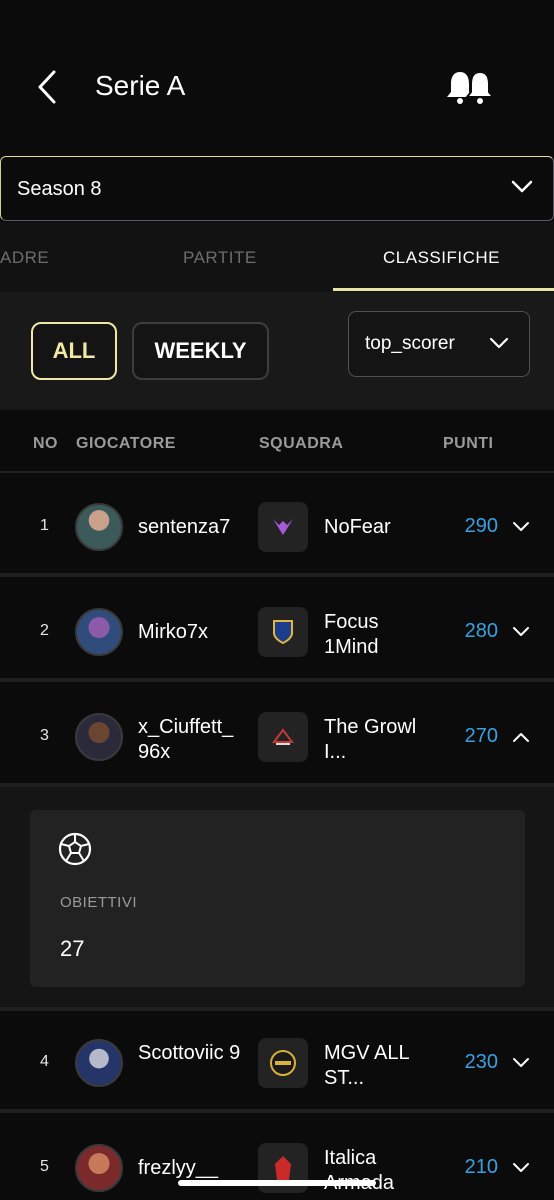 The width and height of the screenshot is (554, 1200). Describe the element at coordinates (178, 1168) in the screenshot. I see `player-name: frezlyy__` at that location.